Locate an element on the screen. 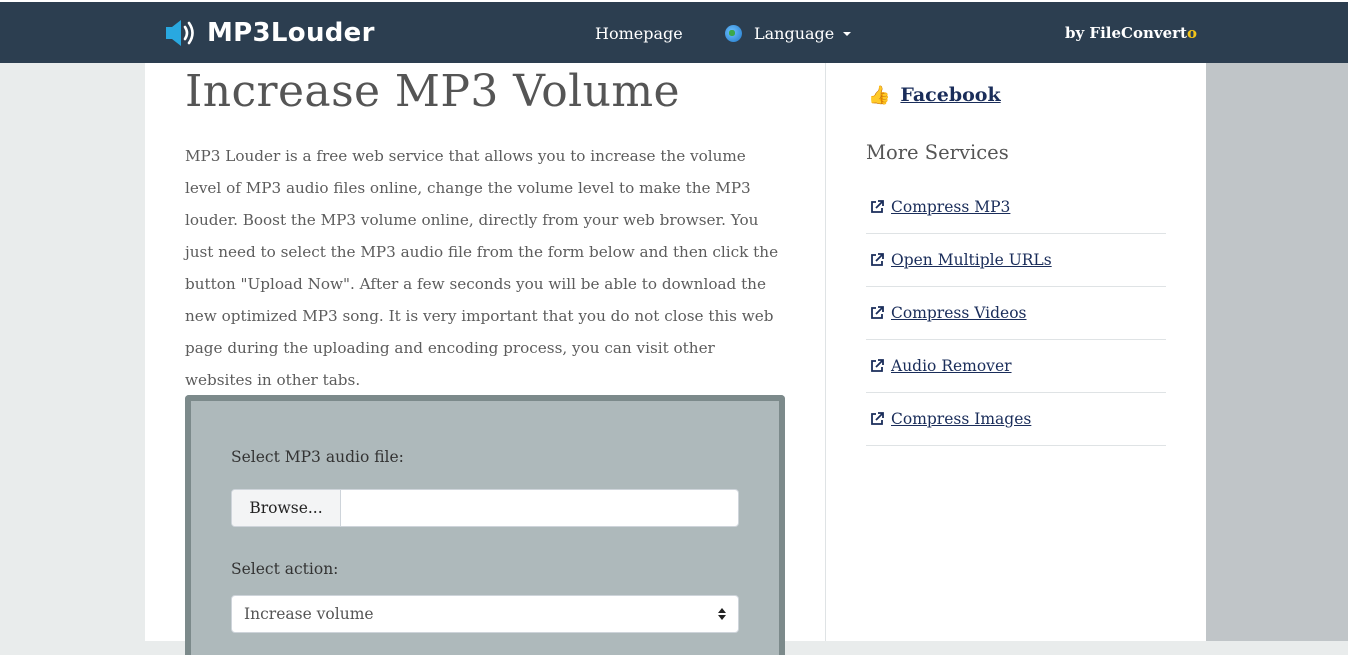 This screenshot has width=1348, height=655. by-fileconverto-link: by FileConverto is located at coordinates (1131, 33).